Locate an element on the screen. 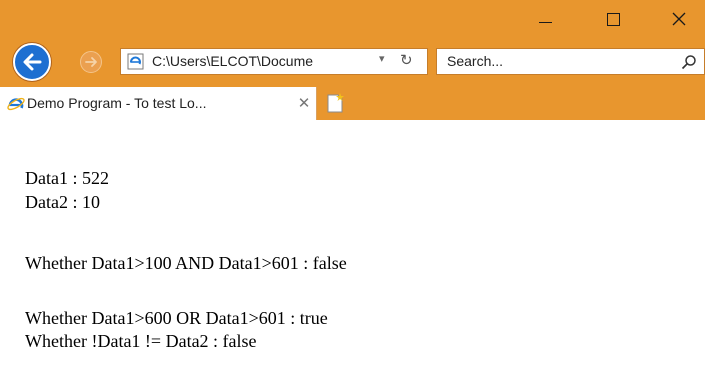  and-result-output: Whether Data1>100 AND Data1>601 : false is located at coordinates (186, 263).